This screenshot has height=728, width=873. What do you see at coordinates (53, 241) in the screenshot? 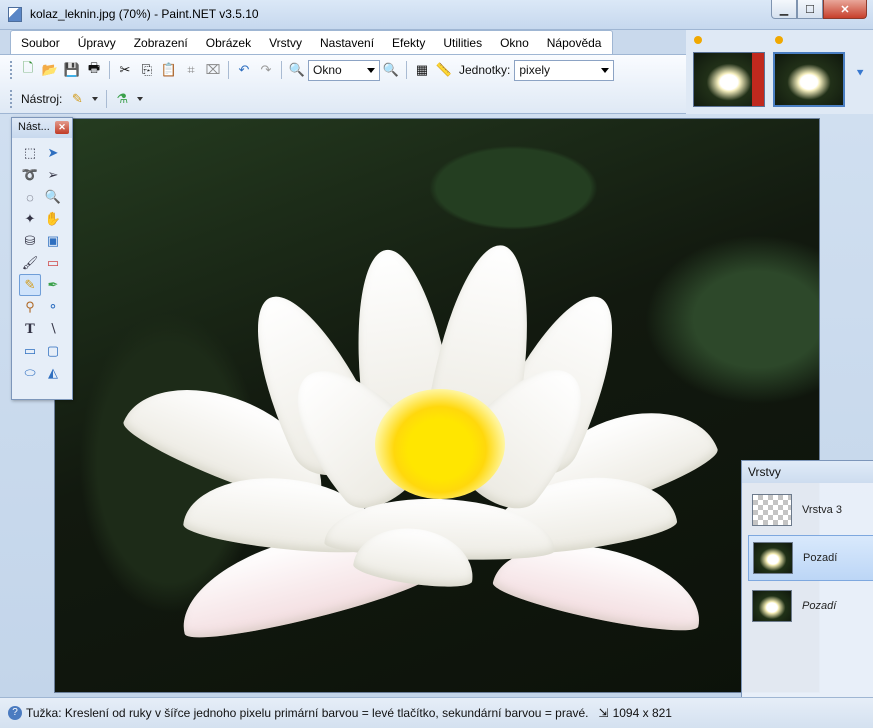
I see `gradient-icon: ▣` at bounding box center [53, 241].